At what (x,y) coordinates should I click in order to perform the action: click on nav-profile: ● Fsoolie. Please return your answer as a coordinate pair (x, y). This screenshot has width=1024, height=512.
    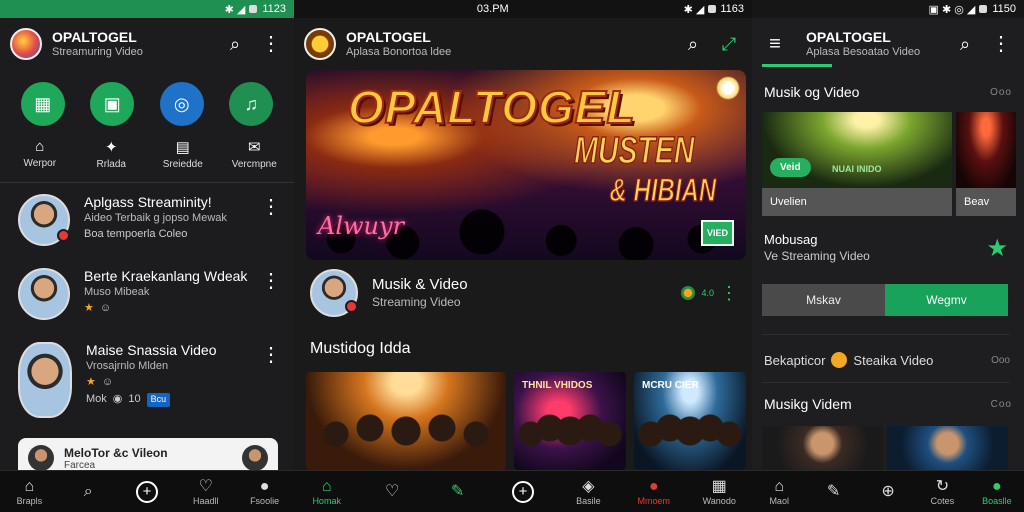
    Looking at the image, I should click on (265, 492).